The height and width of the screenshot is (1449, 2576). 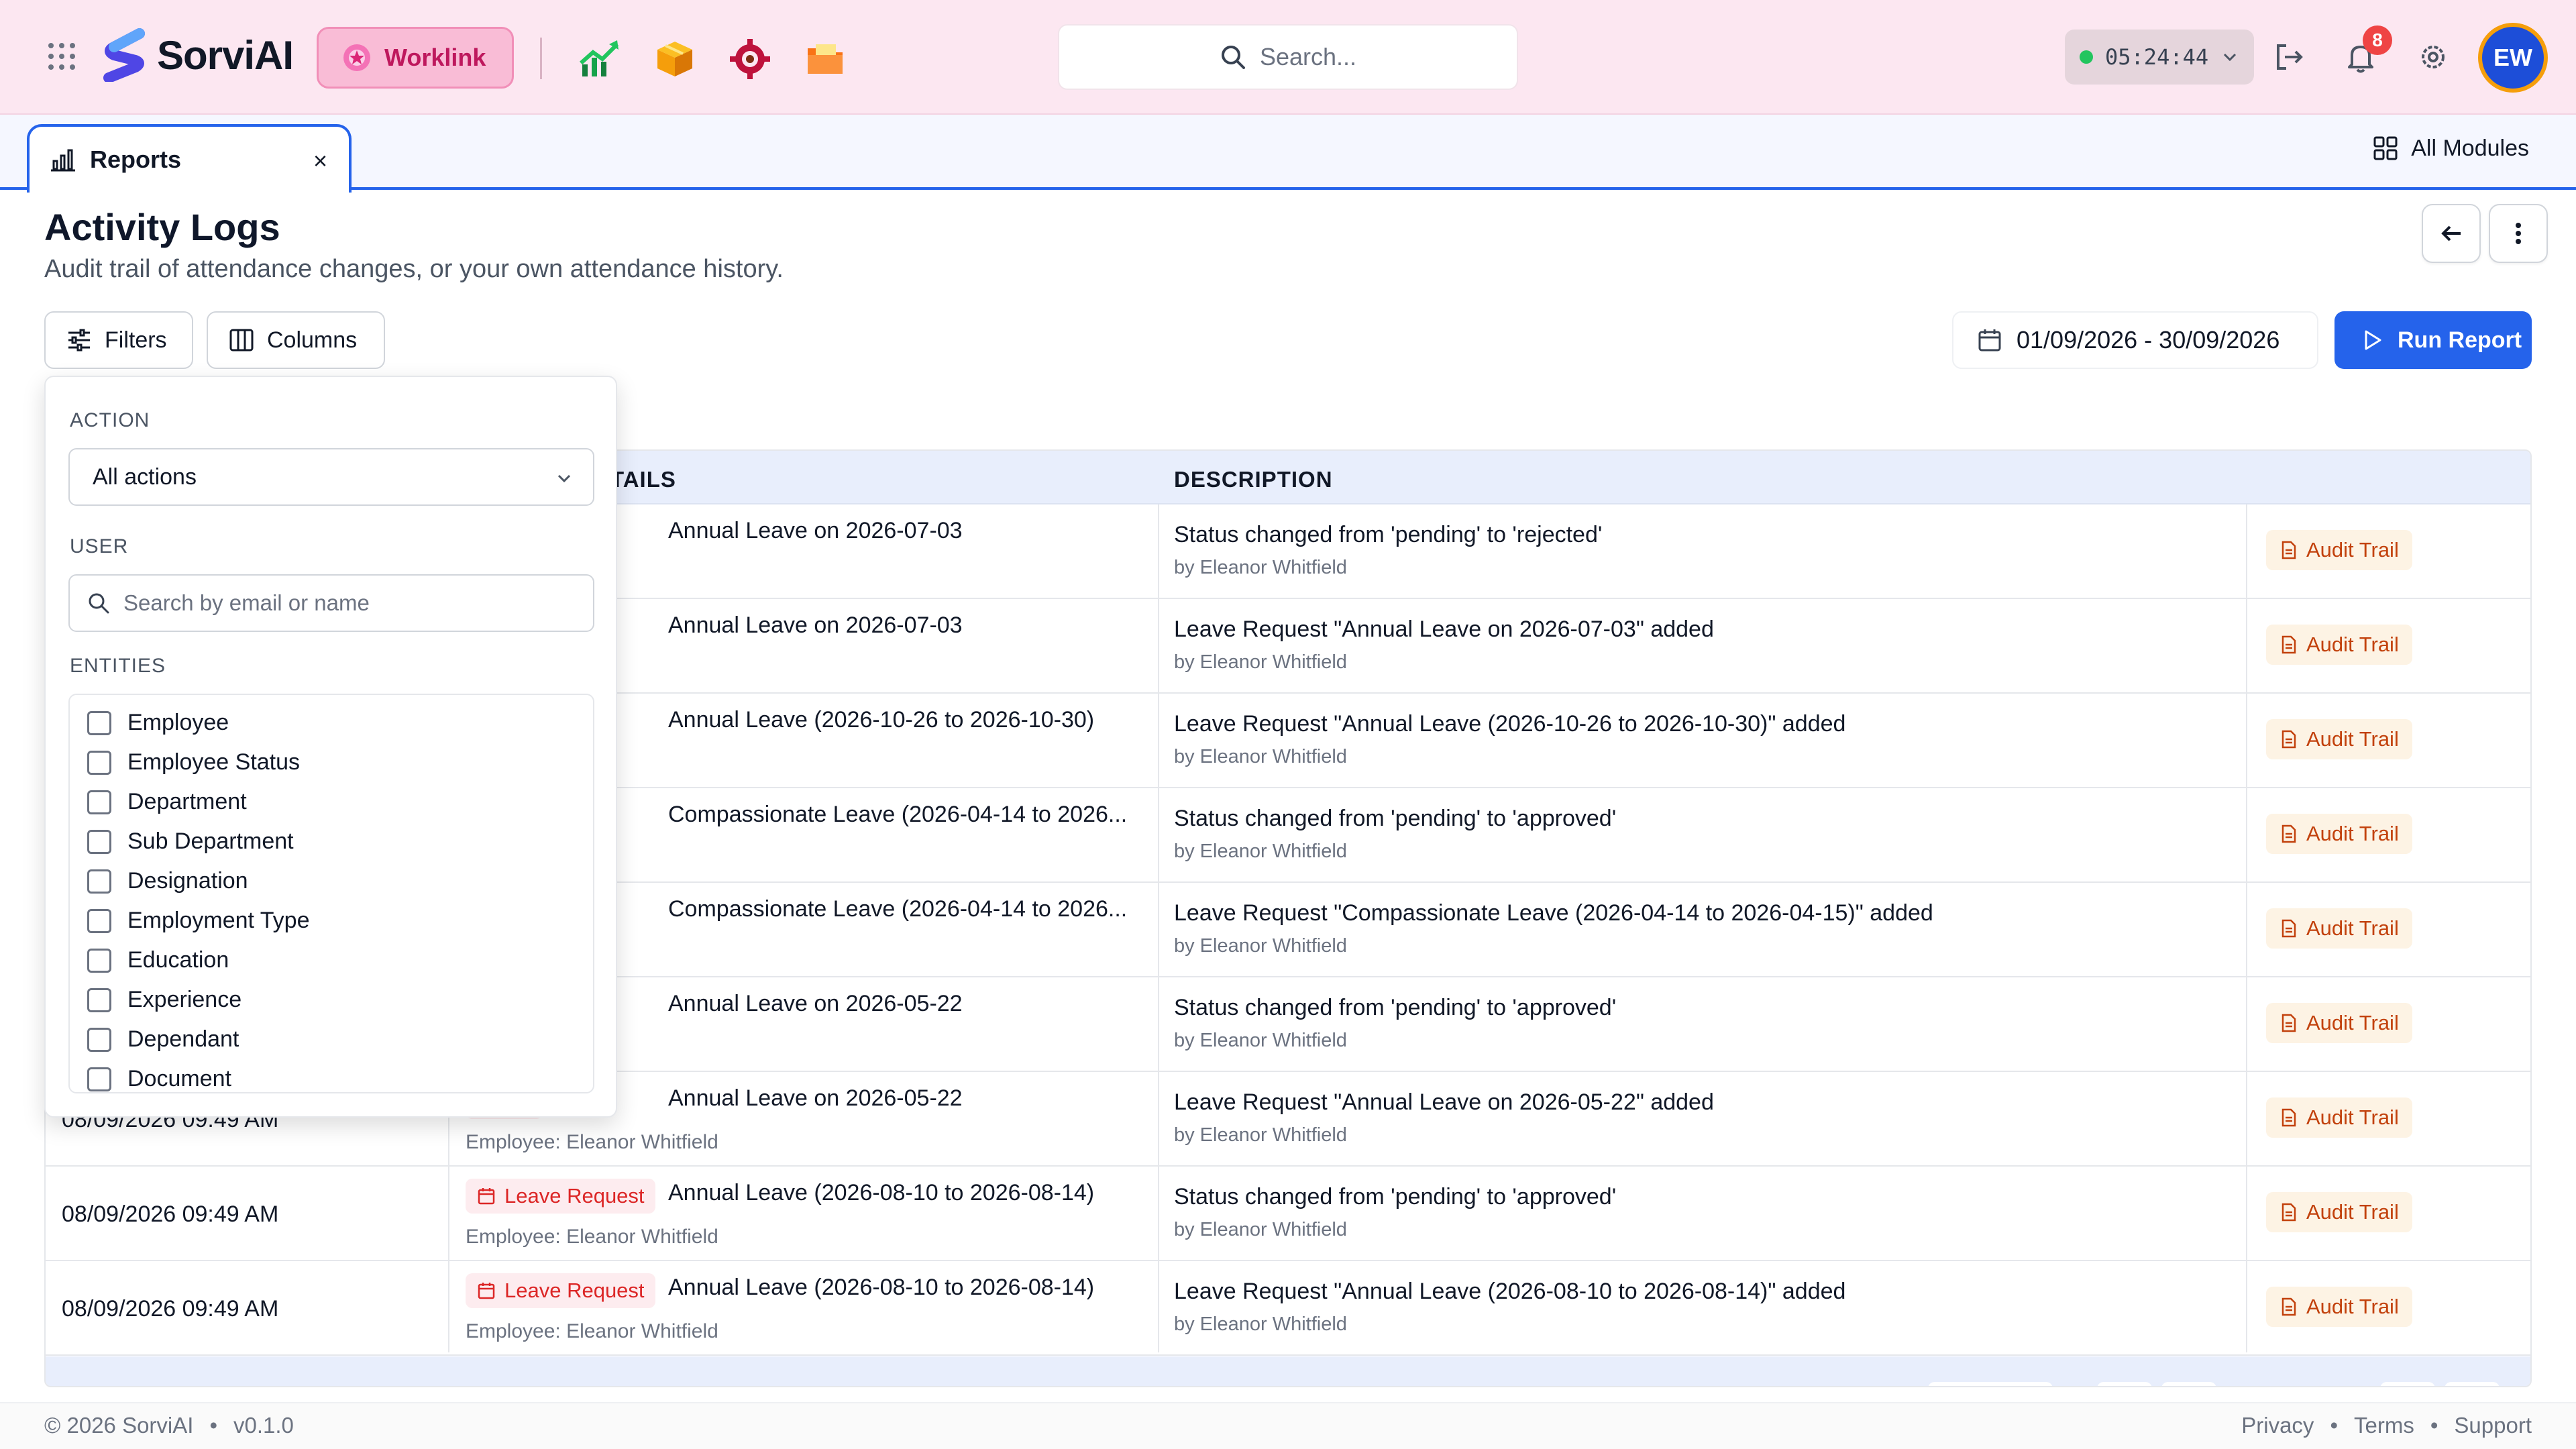 What do you see at coordinates (415, 58) in the screenshot?
I see `workspace-switcher-button: Worklink` at bounding box center [415, 58].